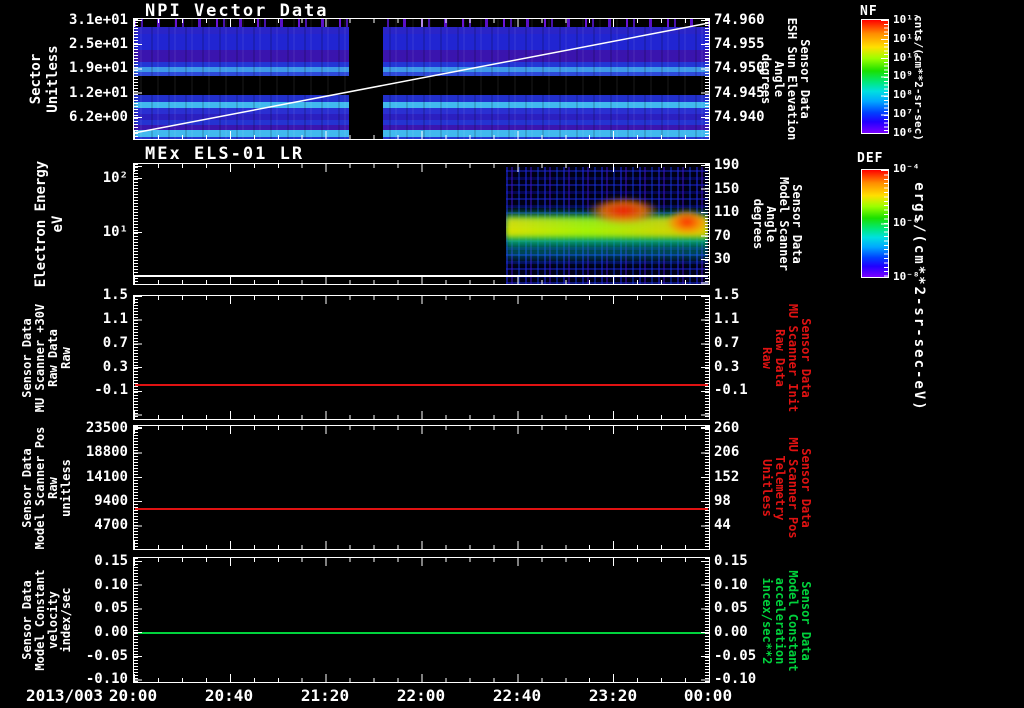 This screenshot has width=1024, height=708. I want to click on y2-tick-label: -0.10, so click(735, 679).